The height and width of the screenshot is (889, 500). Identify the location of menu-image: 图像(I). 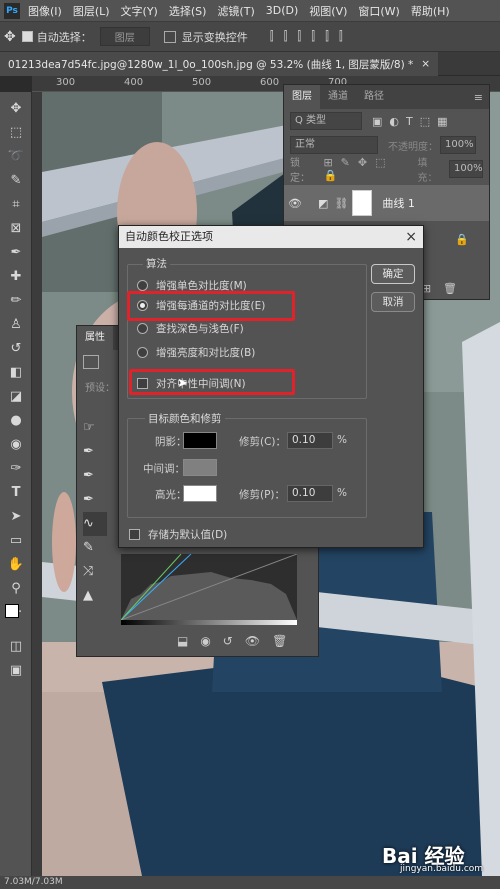
(45, 11).